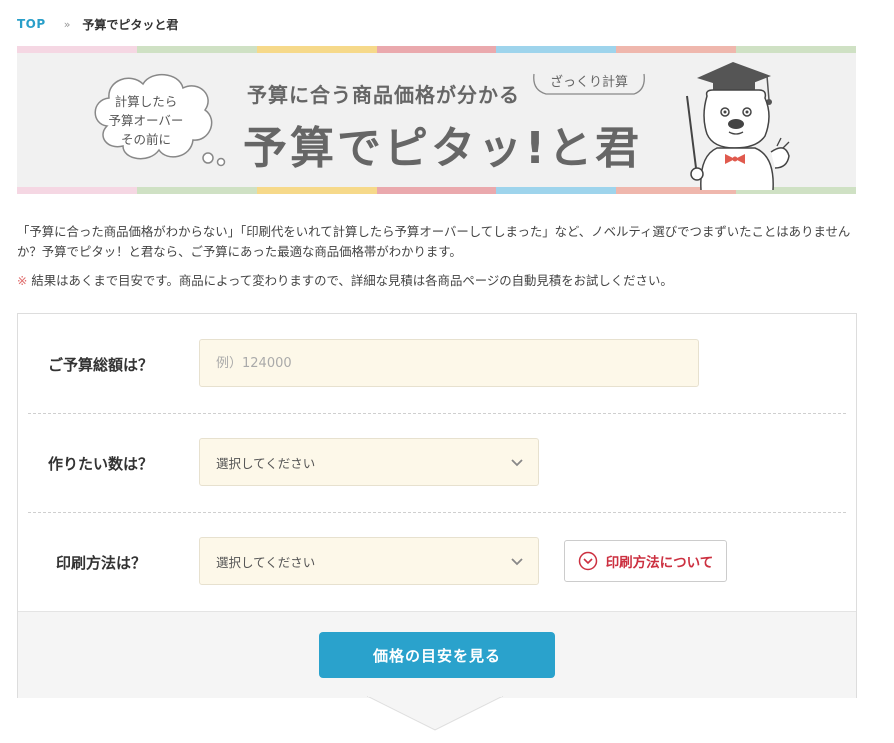 Image resolution: width=894 pixels, height=743 pixels. I want to click on professor-bear-mascot-icon, so click(738, 126).